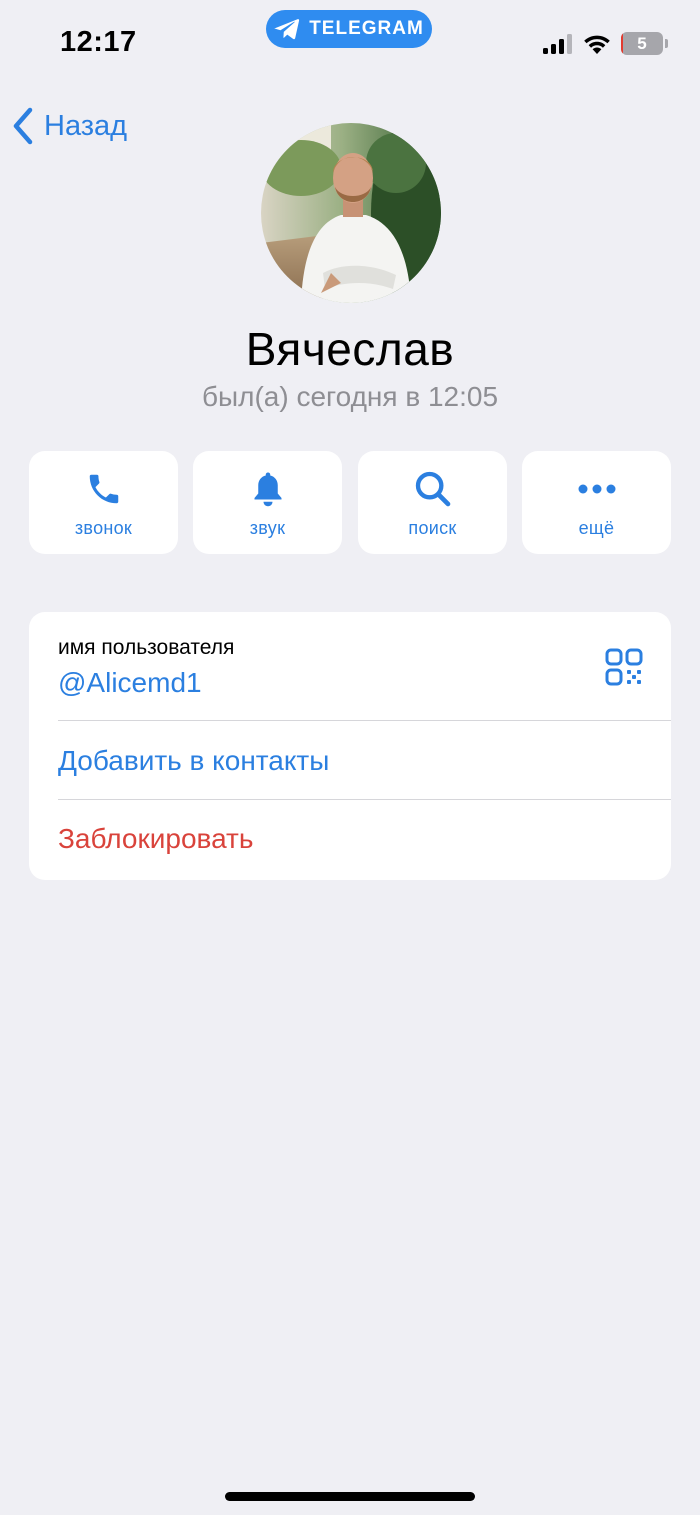 The height and width of the screenshot is (1515, 700). What do you see at coordinates (624, 667) in the screenshot?
I see `qr-code-icon` at bounding box center [624, 667].